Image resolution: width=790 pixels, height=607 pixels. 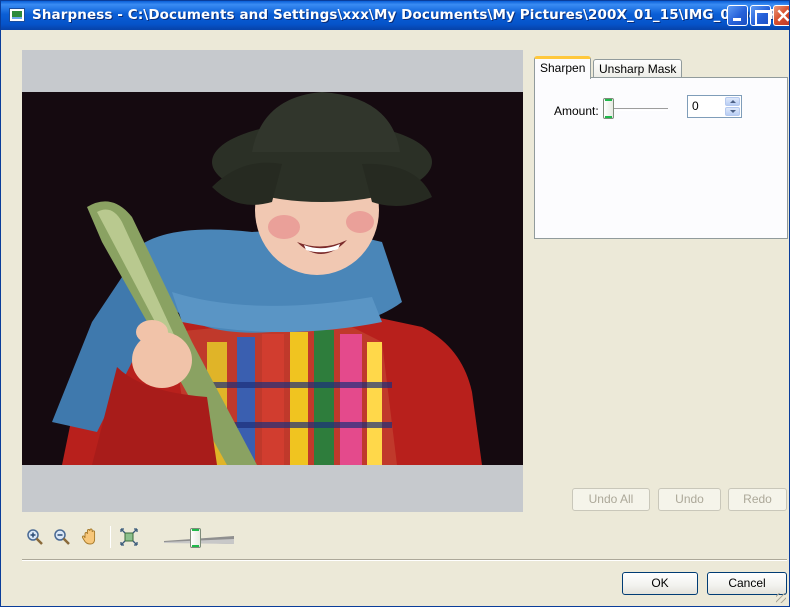 I want to click on filter-tabs: Sharpen Unsharp Mask Amount: 0, so click(x=661, y=147).